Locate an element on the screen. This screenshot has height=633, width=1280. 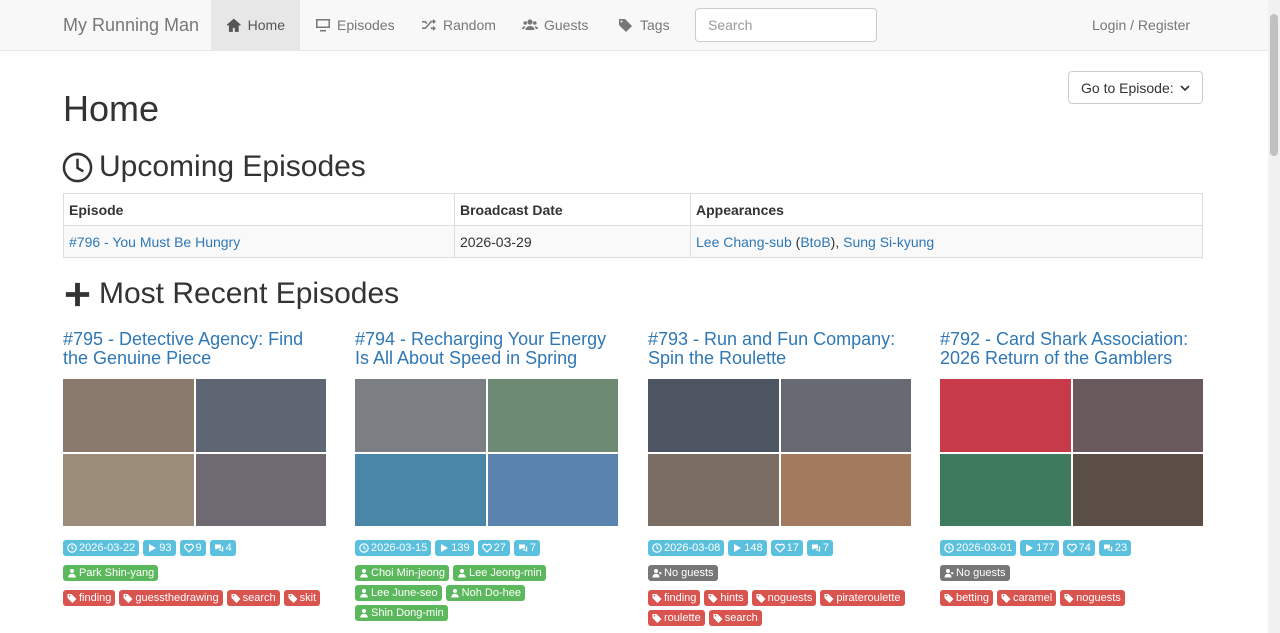
tag-badge: caramel is located at coordinates (1027, 598).